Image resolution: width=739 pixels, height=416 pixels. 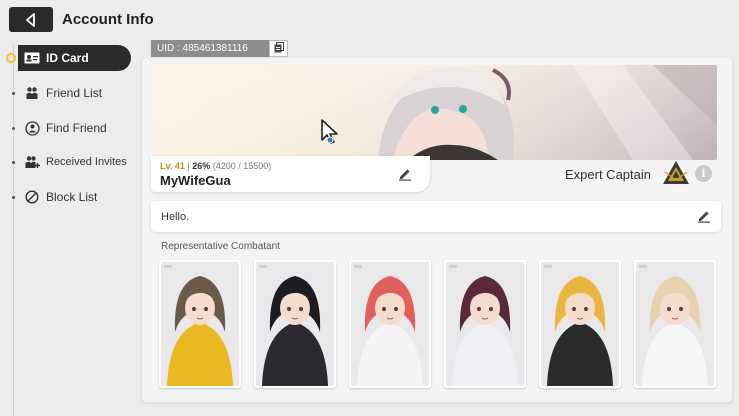 What do you see at coordinates (175, 217) in the screenshot?
I see `greeting-text: Hello.` at bounding box center [175, 217].